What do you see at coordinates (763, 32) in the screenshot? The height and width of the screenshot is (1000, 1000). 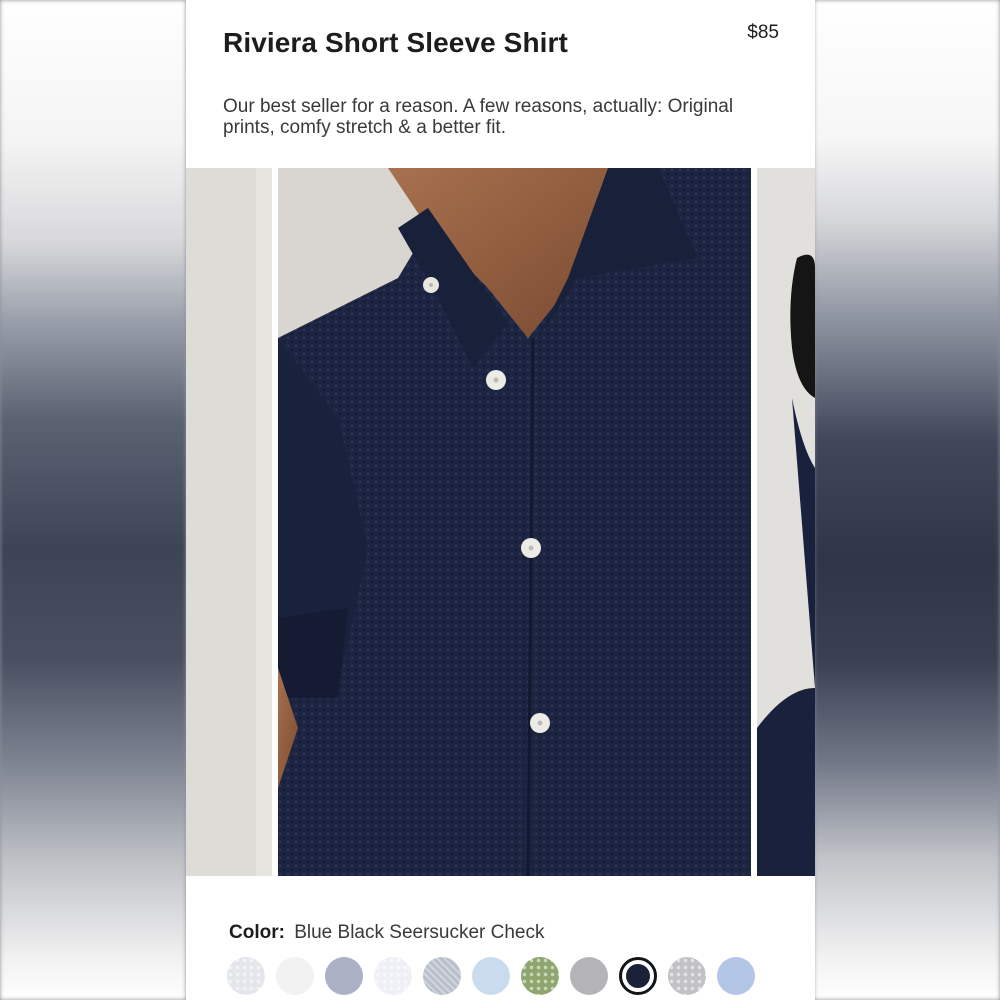 I see `product-price: $85` at bounding box center [763, 32].